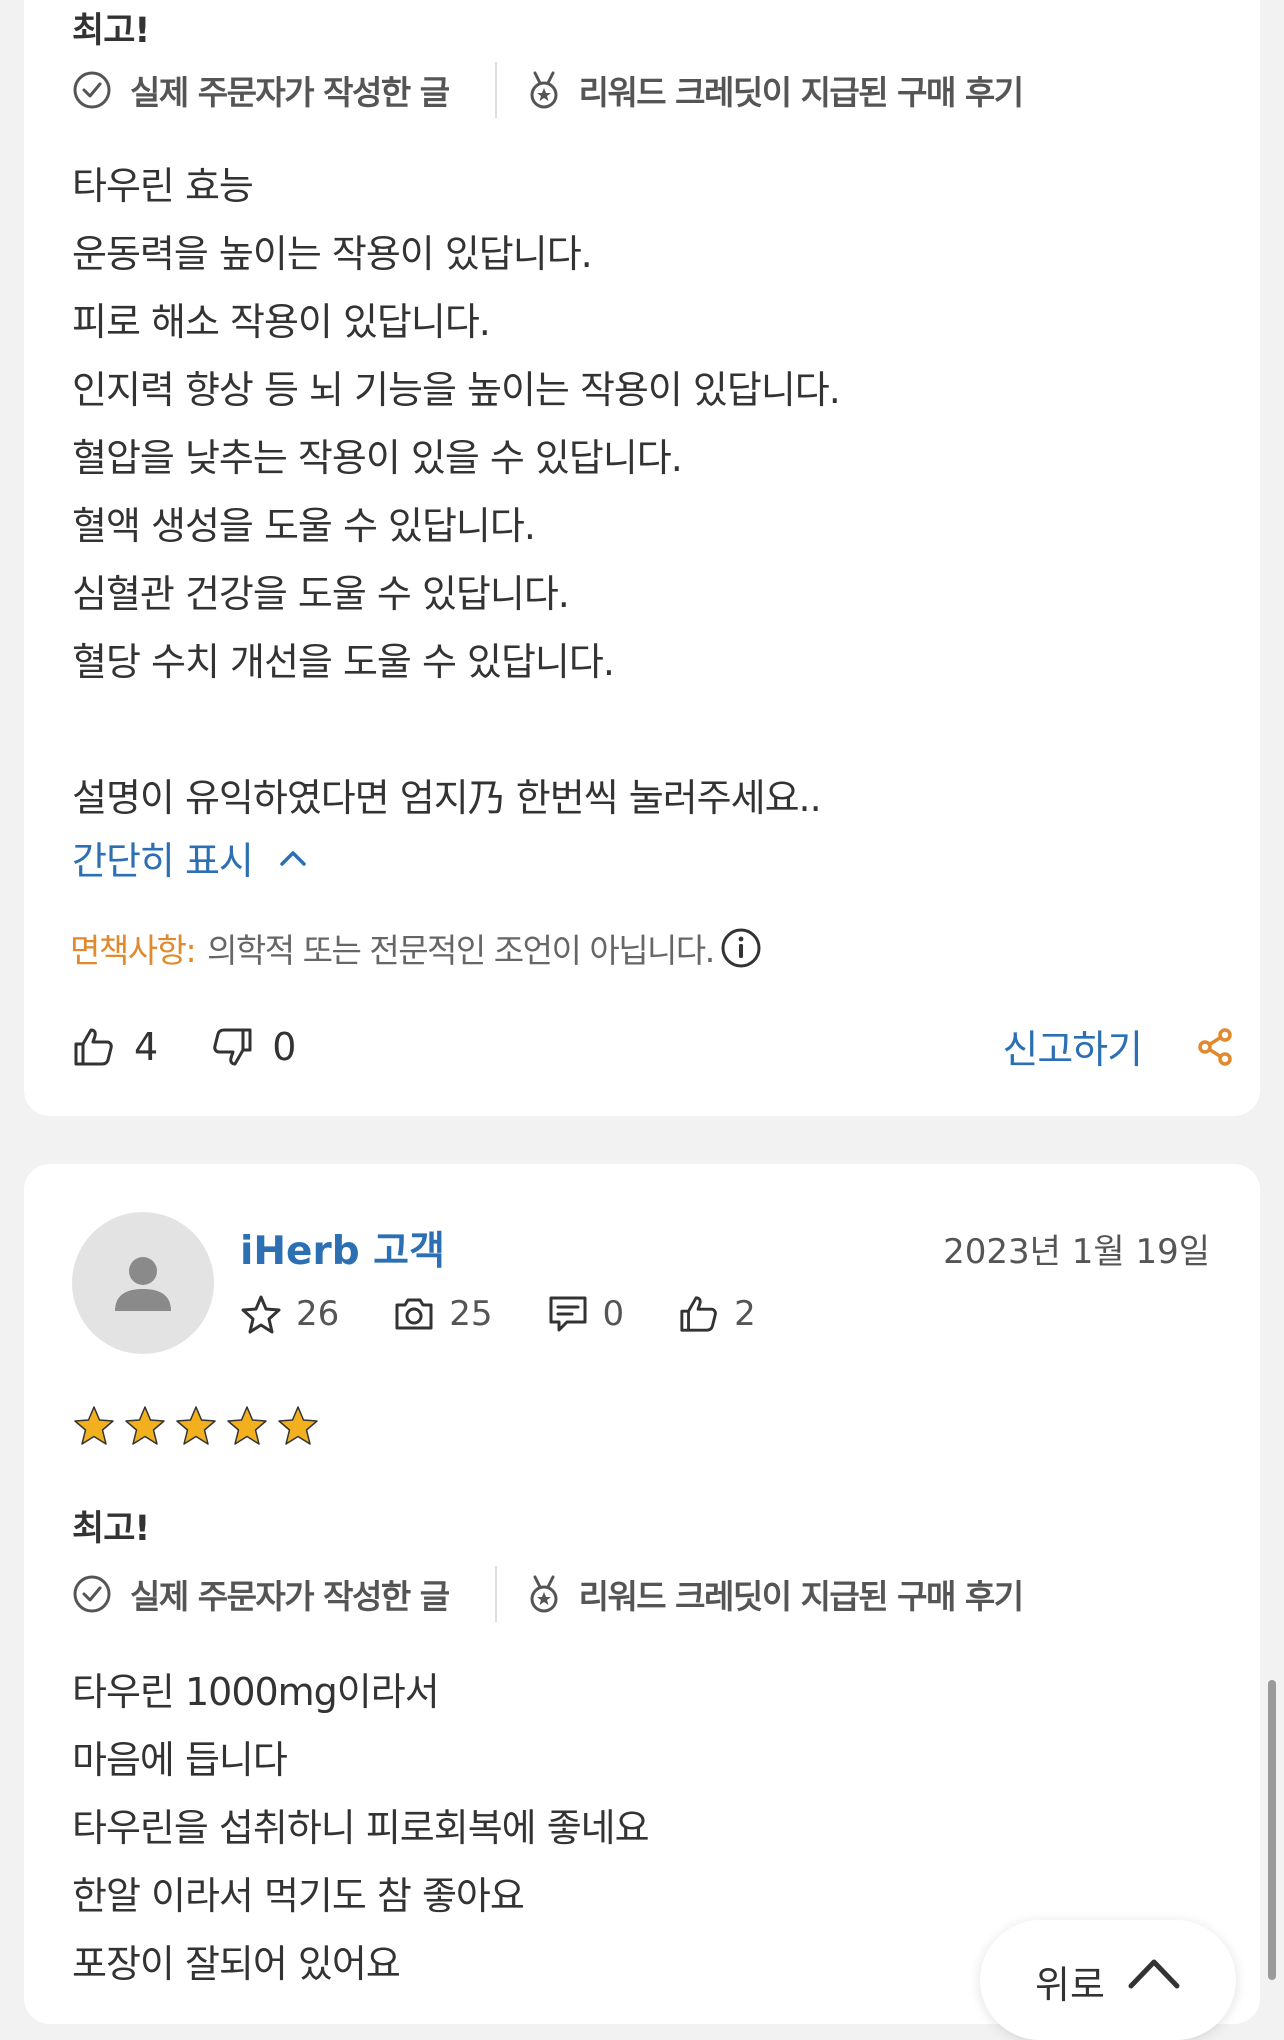 The height and width of the screenshot is (2040, 1284). What do you see at coordinates (456, 730) in the screenshot?
I see `review-body-line` at bounding box center [456, 730].